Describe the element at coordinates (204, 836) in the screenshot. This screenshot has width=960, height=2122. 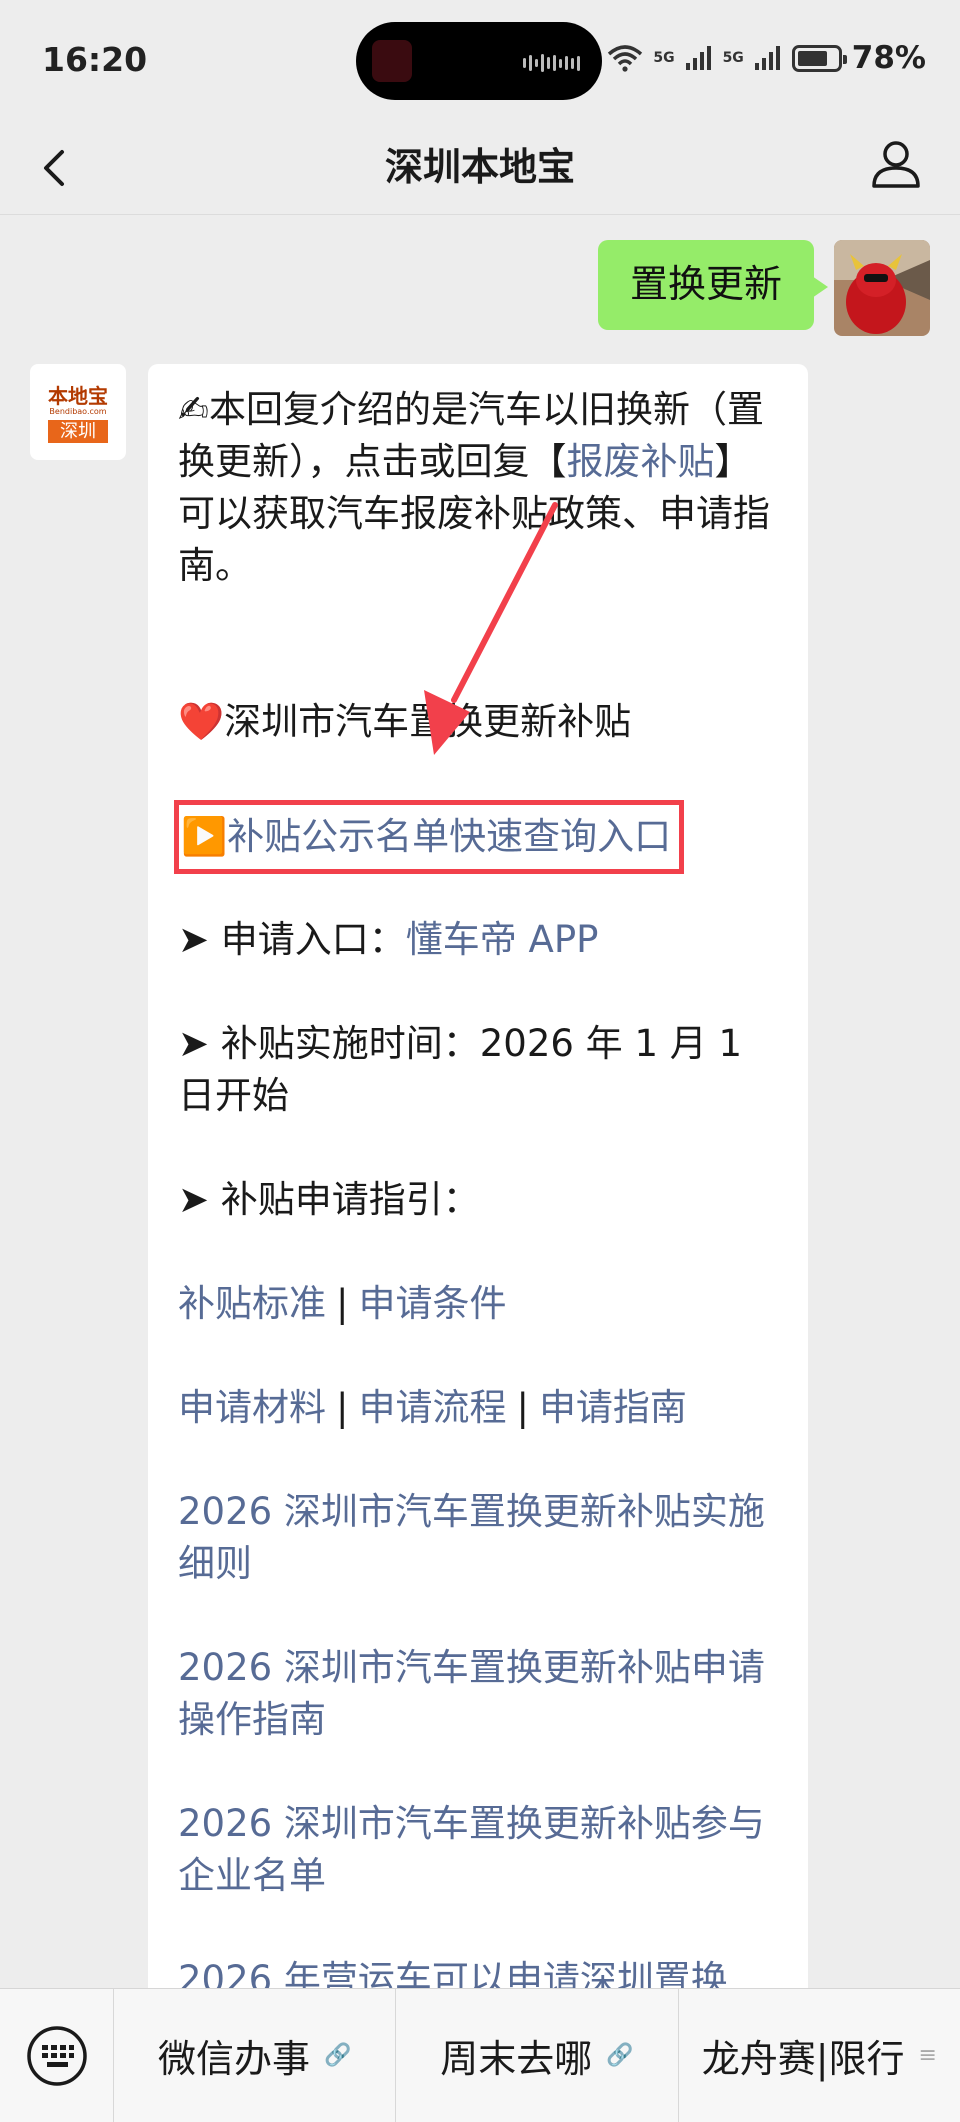
I see `play-button-icon: ▶️` at that location.